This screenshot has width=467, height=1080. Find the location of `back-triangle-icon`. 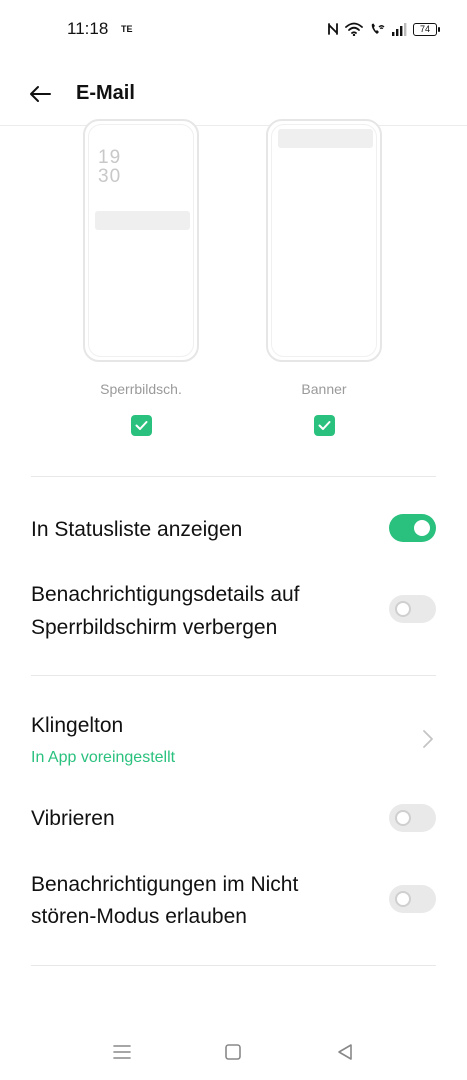

back-triangle-icon is located at coordinates (345, 1052).